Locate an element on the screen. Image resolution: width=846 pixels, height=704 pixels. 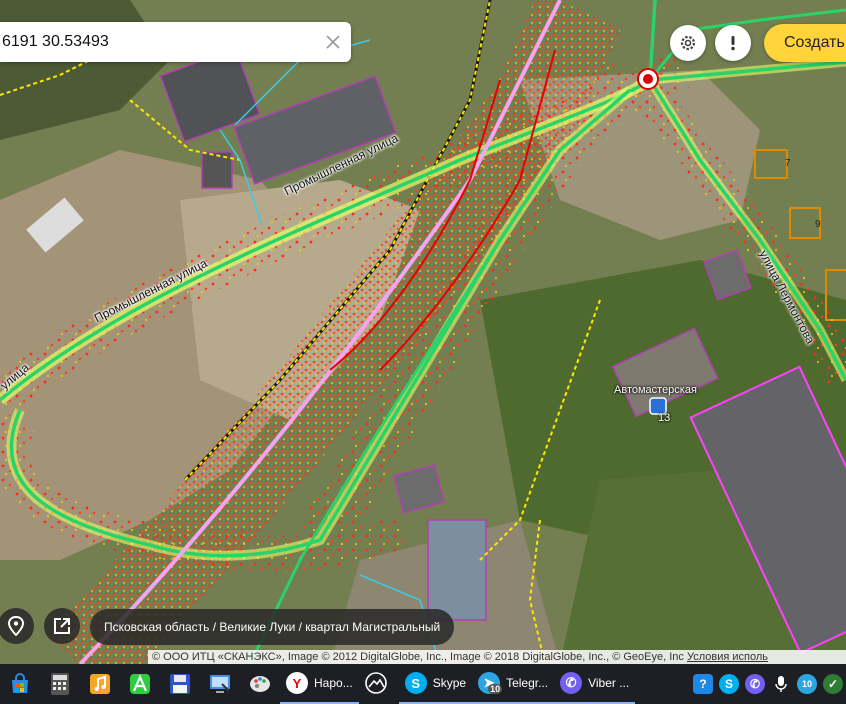
telegram-icon: ➤ 10 is located at coordinates (490, 683).